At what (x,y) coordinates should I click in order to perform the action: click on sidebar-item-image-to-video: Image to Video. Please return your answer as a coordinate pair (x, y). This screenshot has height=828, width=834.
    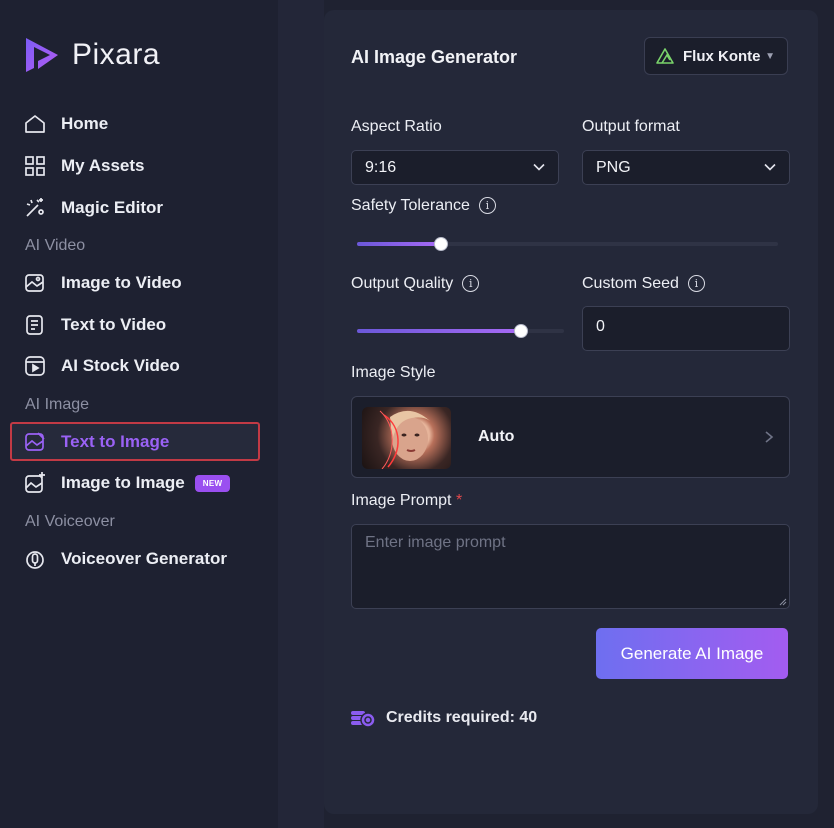
    Looking at the image, I should click on (102, 283).